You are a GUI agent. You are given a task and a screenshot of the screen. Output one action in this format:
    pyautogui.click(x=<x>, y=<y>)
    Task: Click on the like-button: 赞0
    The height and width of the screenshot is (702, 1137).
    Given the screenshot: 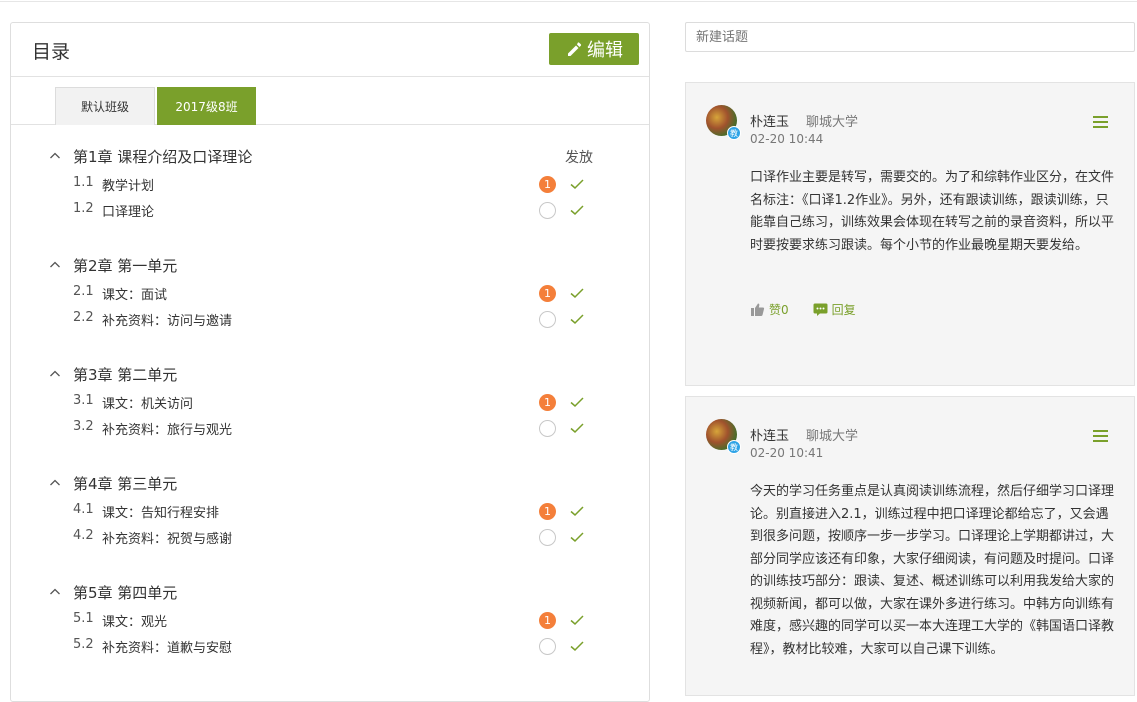 What is the action you would take?
    pyautogui.click(x=769, y=309)
    